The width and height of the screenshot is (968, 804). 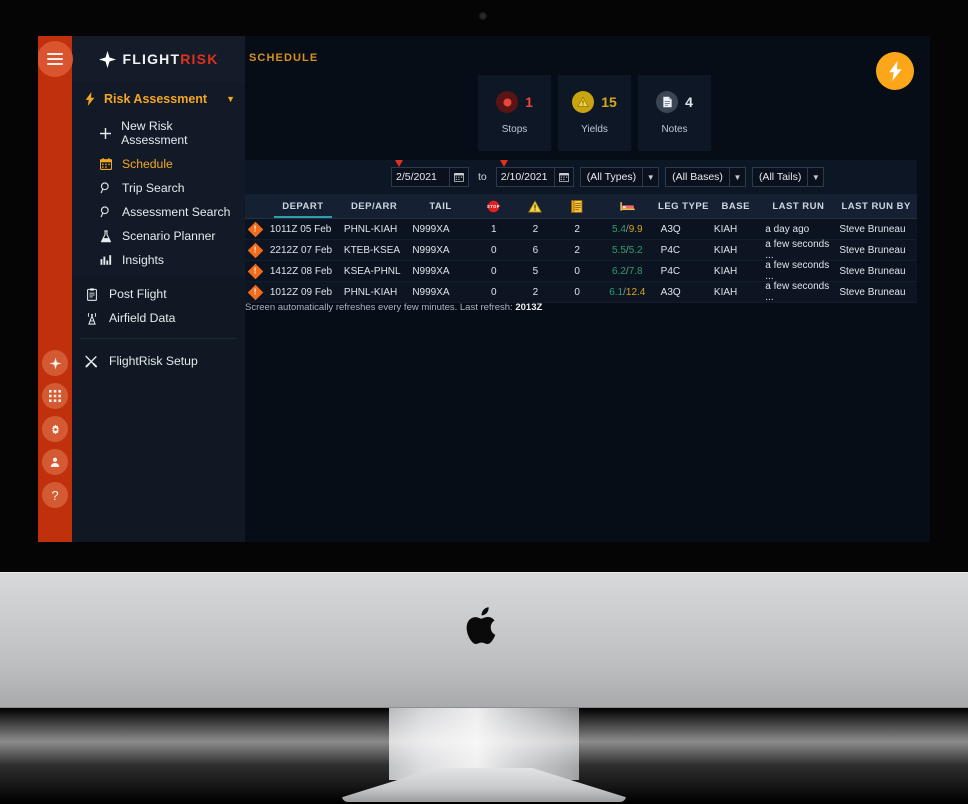 I want to click on help-icon: ?, so click(x=55, y=495).